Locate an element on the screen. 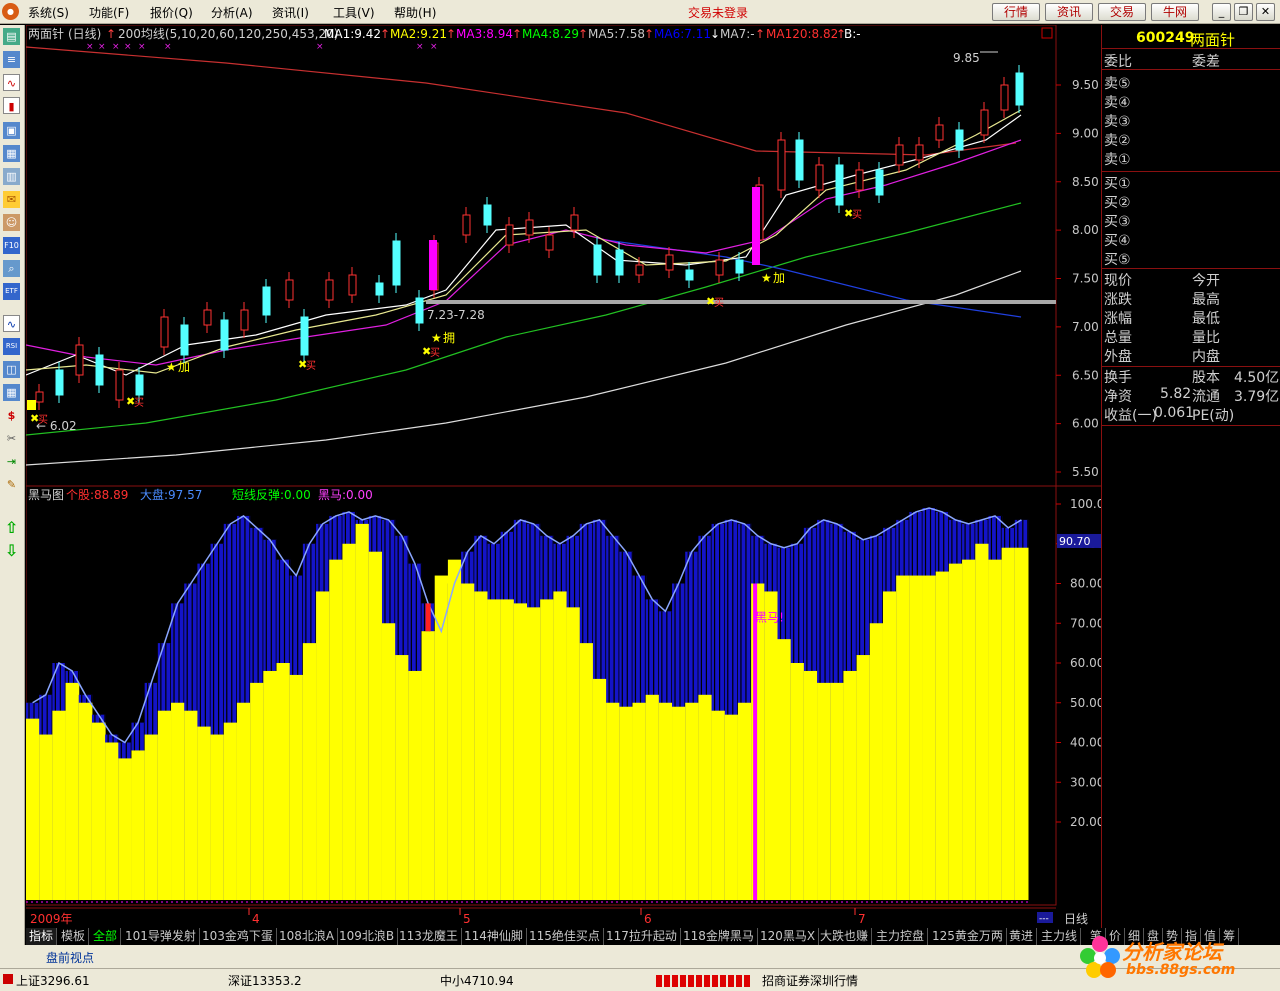 Image resolution: width=1280 pixels, height=991 pixels. market-button: 行情 is located at coordinates (1016, 12).